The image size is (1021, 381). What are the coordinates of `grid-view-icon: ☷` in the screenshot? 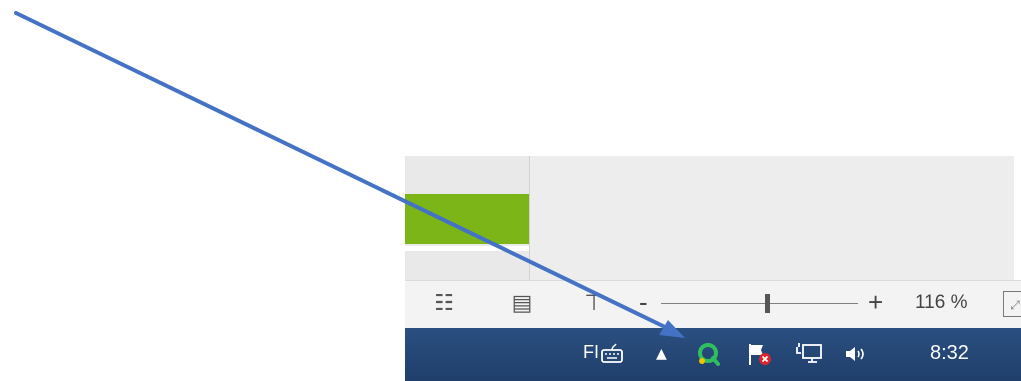 It's located at (444, 304).